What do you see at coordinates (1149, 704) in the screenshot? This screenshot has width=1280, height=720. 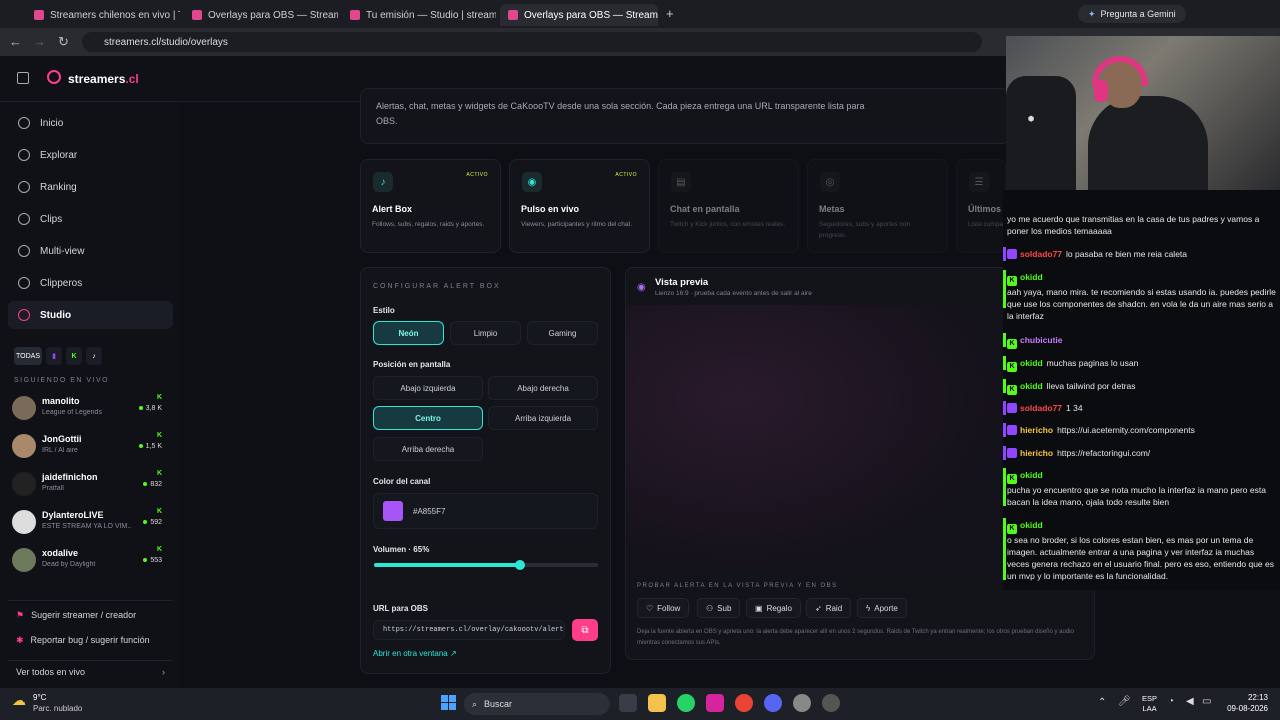 I see `language-indicator: ESP LAA` at bounding box center [1149, 704].